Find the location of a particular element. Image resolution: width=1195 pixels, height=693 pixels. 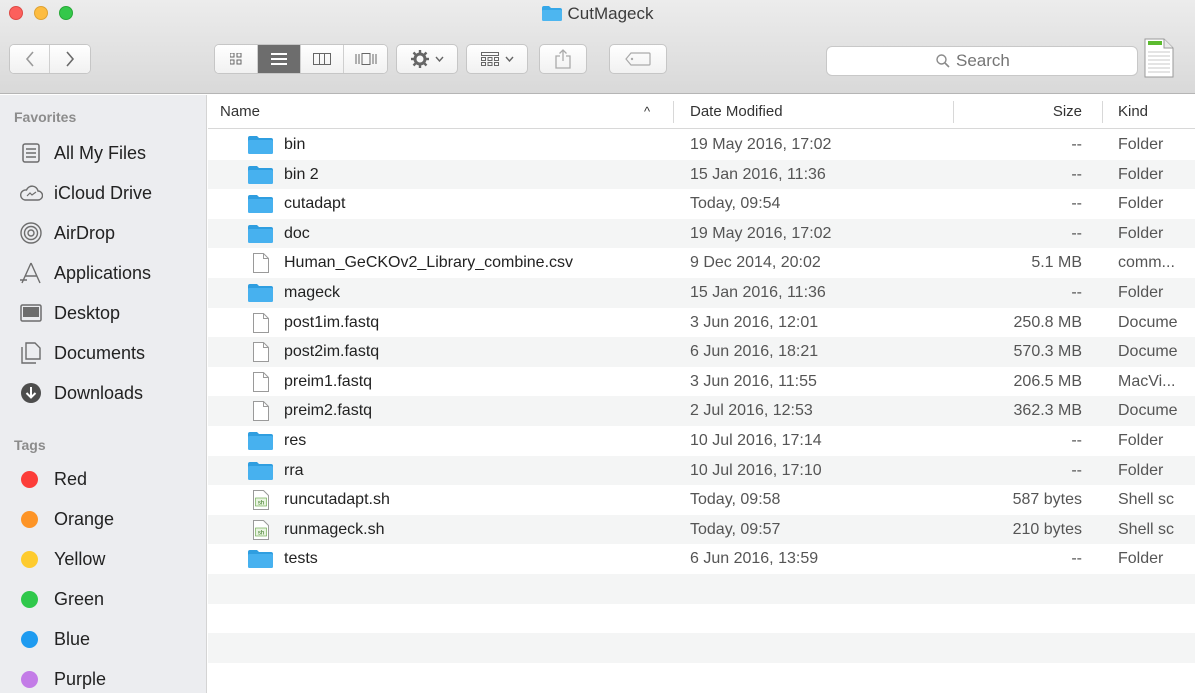

sidebar-item-label: Orange is located at coordinates (84, 518).